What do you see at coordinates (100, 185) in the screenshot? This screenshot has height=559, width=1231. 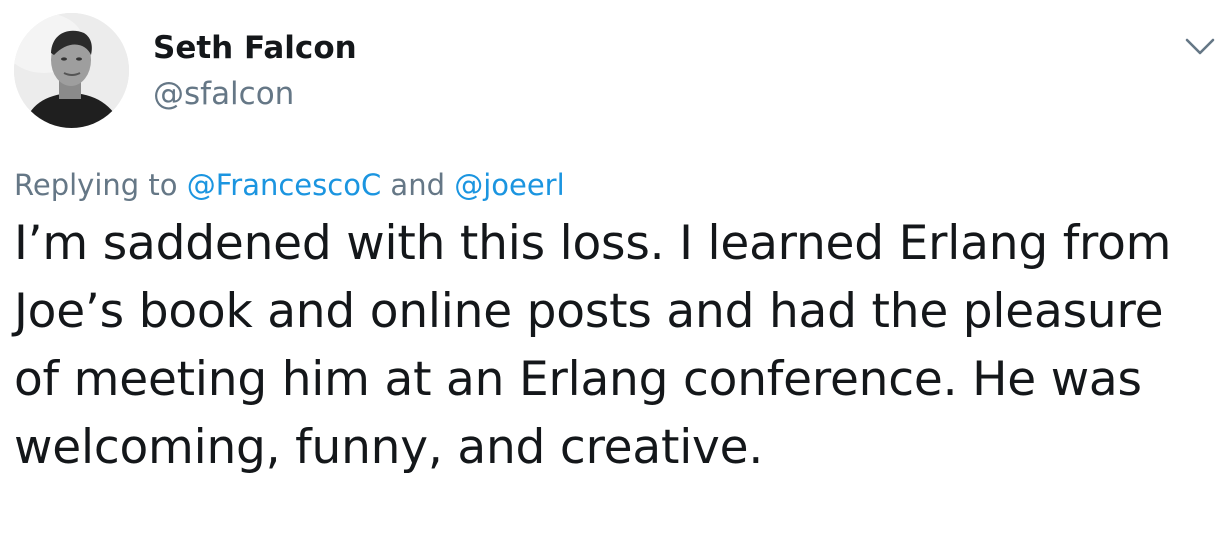 I see `replying-to-label: Replying to` at bounding box center [100, 185].